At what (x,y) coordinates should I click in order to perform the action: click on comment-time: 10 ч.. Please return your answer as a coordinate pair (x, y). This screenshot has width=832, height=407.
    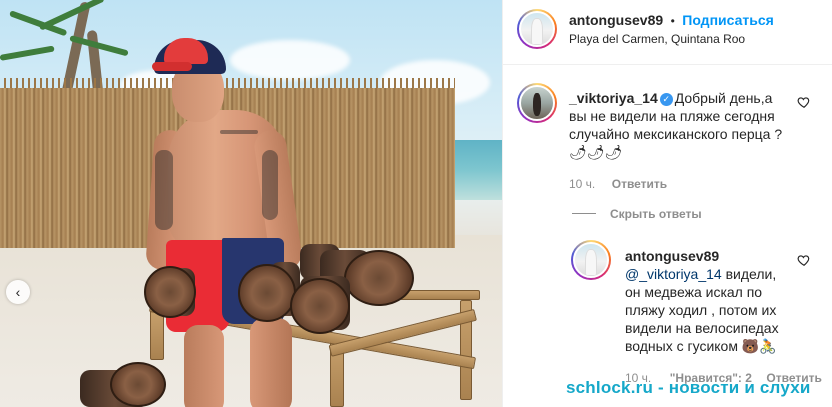
    Looking at the image, I should click on (582, 184).